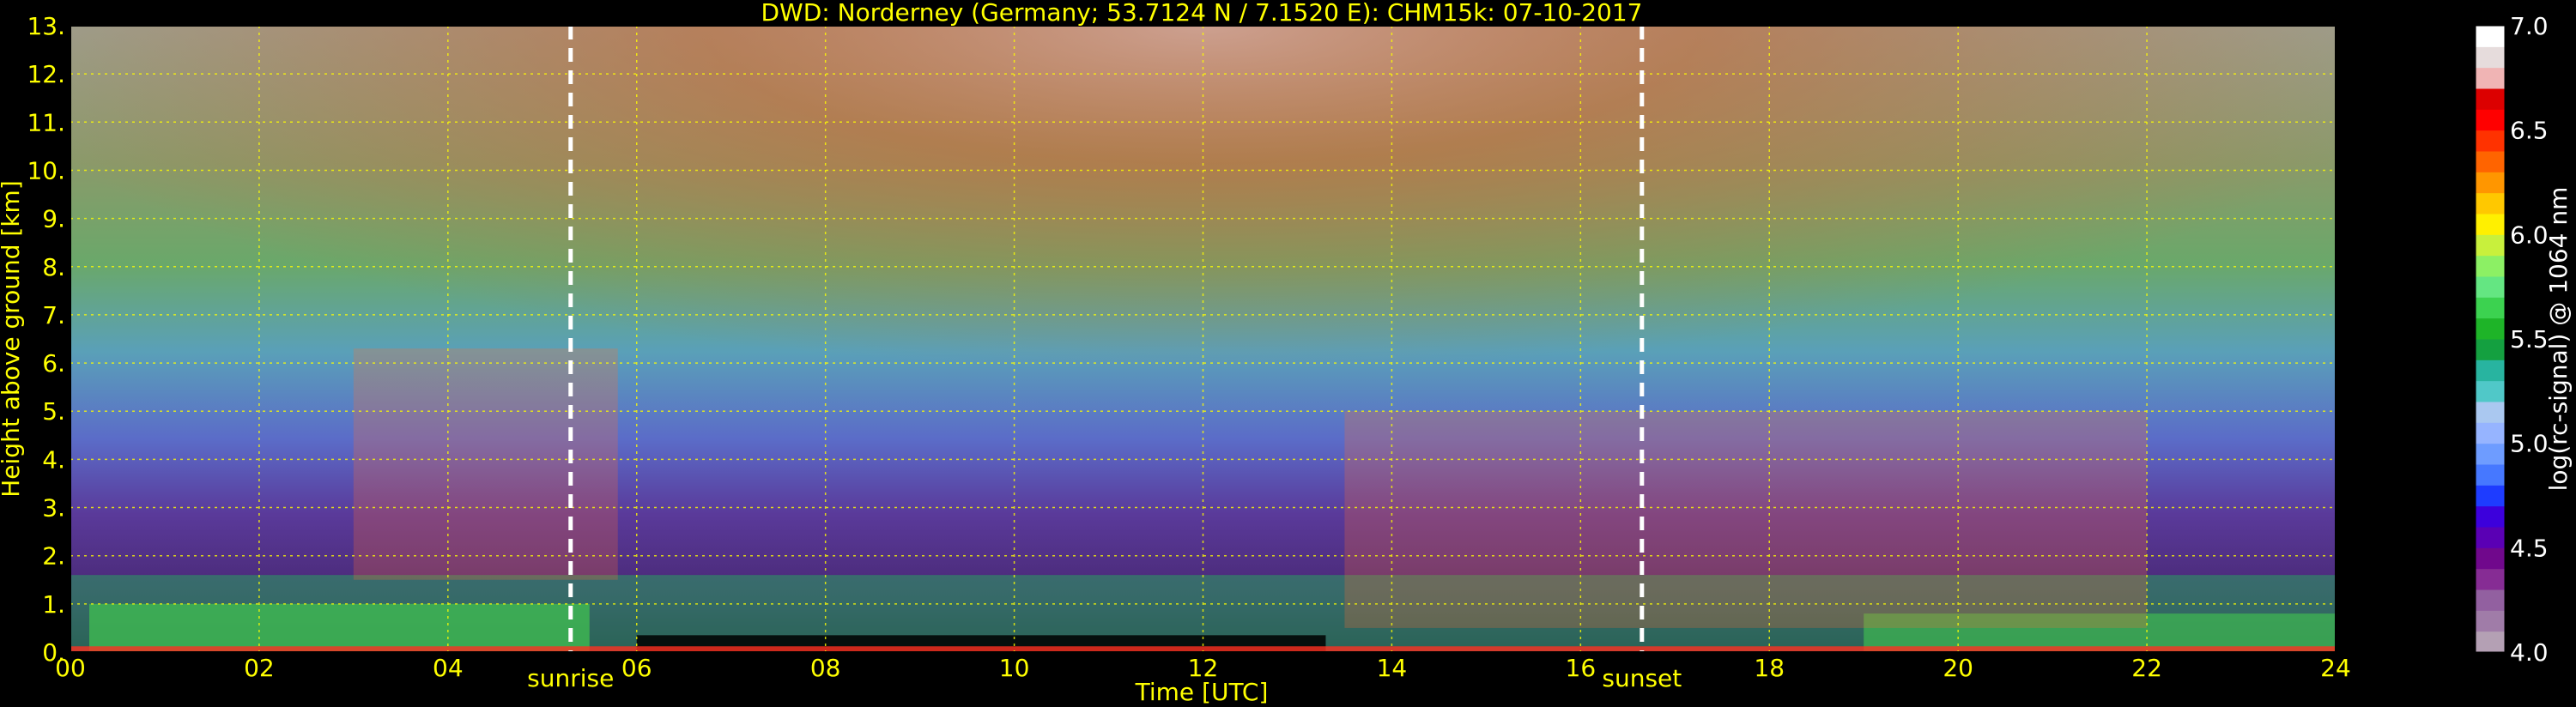 This screenshot has width=2576, height=707. Describe the element at coordinates (46, 170) in the screenshot. I see `y-tick-label: 10.` at that location.